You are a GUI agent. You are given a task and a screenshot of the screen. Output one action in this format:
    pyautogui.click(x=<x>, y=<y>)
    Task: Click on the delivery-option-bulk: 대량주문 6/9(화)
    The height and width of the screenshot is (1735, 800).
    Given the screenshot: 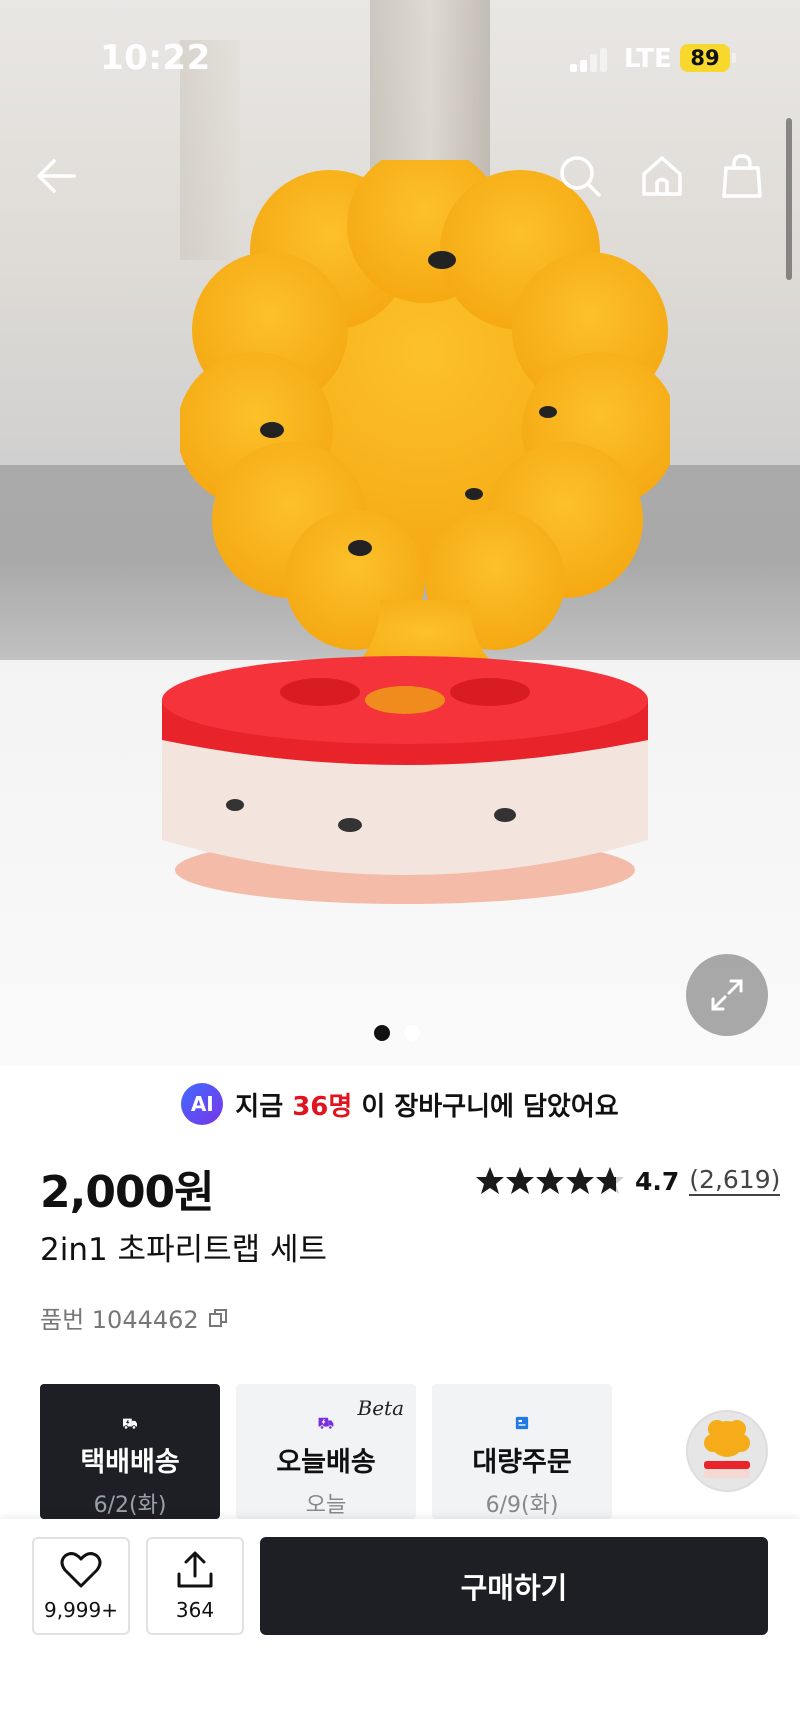 What is the action you would take?
    pyautogui.click(x=522, y=1451)
    